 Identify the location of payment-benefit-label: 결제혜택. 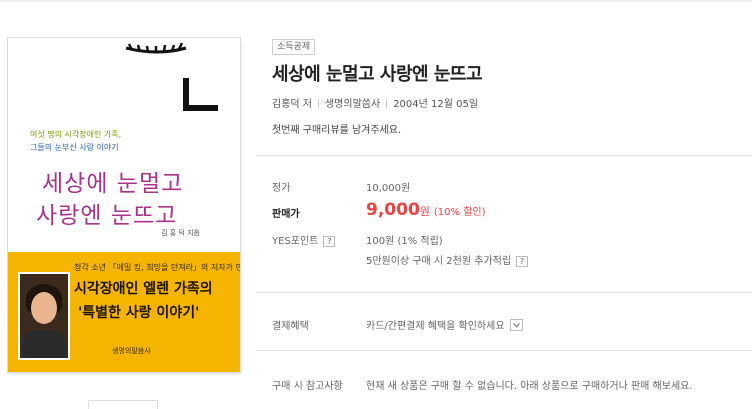
(290, 326).